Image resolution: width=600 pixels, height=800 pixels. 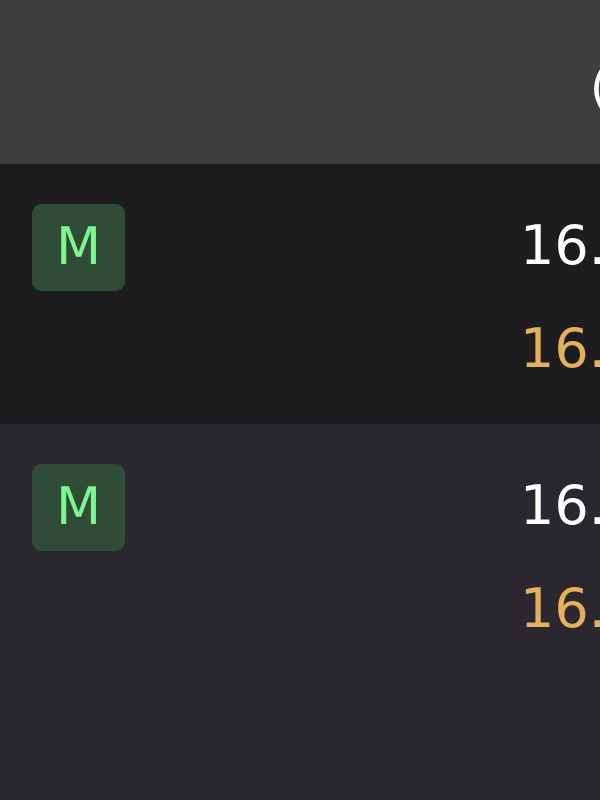 I want to click on header-column-label: (, so click(x=595, y=88).